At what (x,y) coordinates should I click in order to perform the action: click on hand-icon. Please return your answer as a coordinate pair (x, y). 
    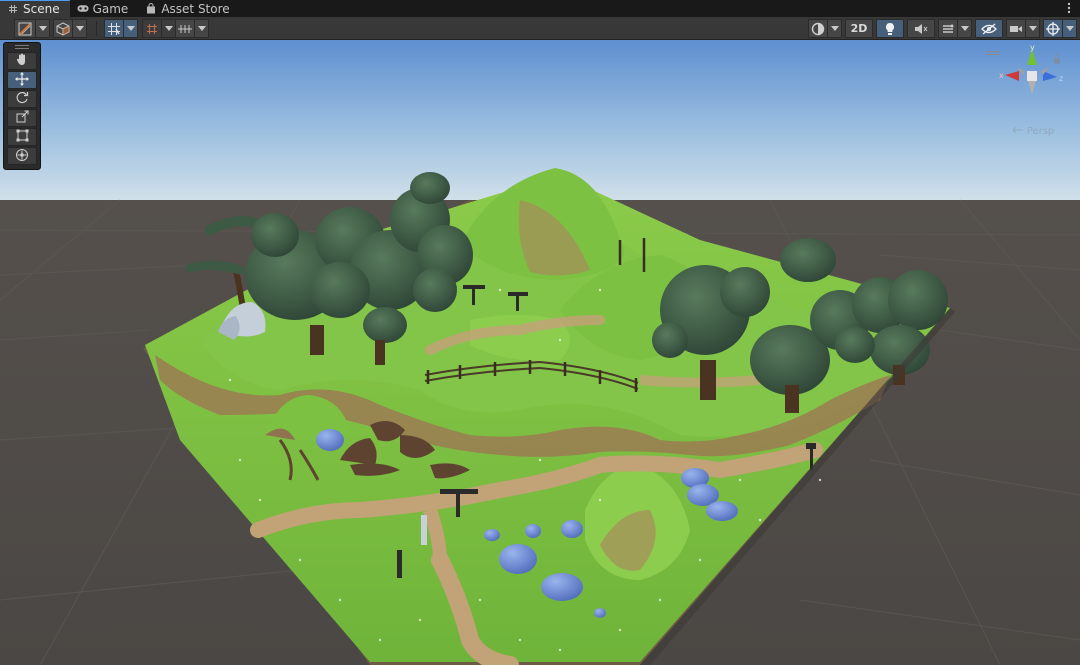
    Looking at the image, I should click on (22, 61).